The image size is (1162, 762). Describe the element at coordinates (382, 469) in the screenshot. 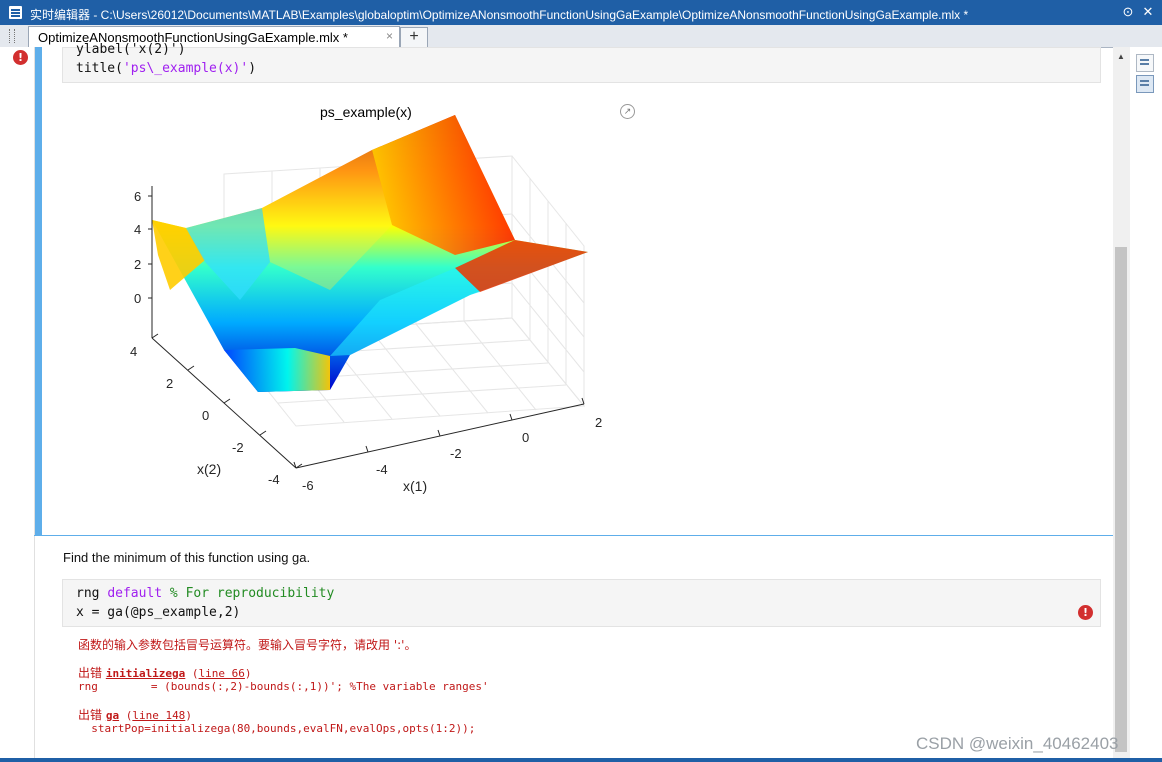

I see `x-tick: -4` at that location.